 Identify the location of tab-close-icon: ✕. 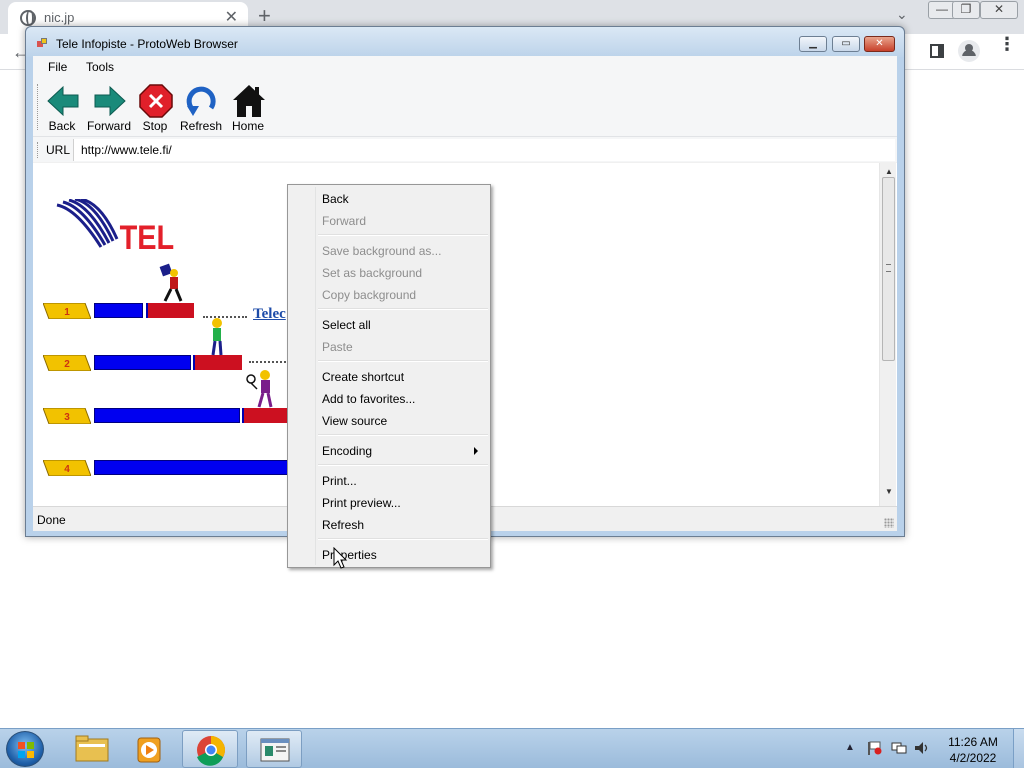
(231, 17).